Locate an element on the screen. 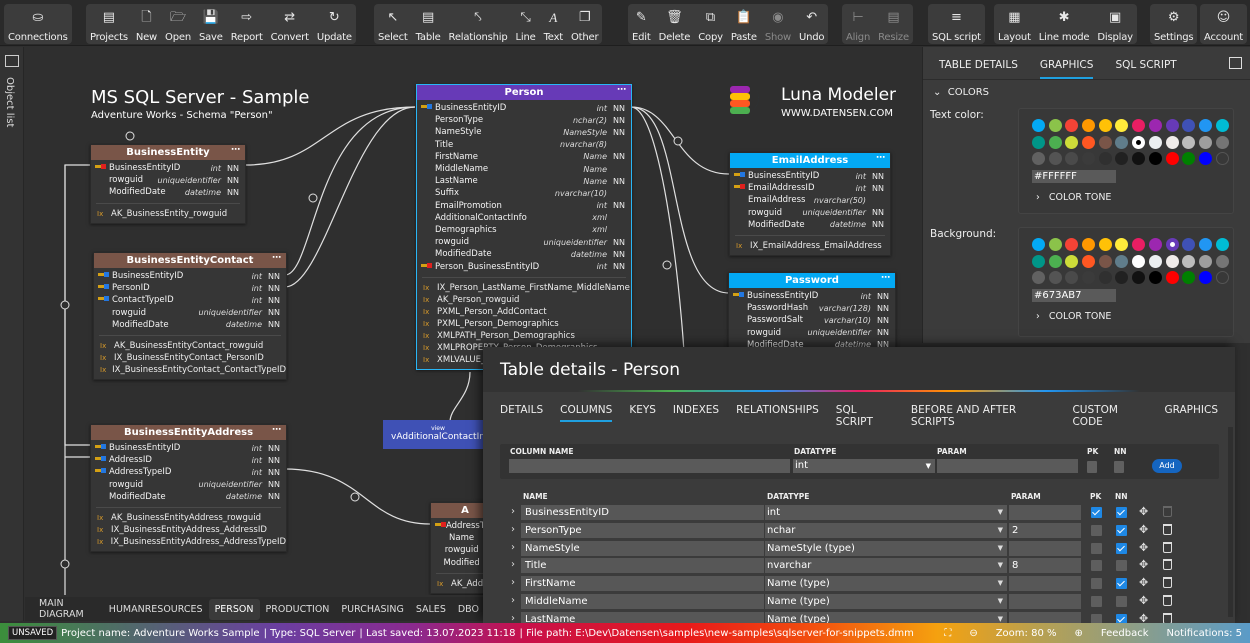 The image size is (1250, 643). entity-column: Demographics xml is located at coordinates (524, 230).